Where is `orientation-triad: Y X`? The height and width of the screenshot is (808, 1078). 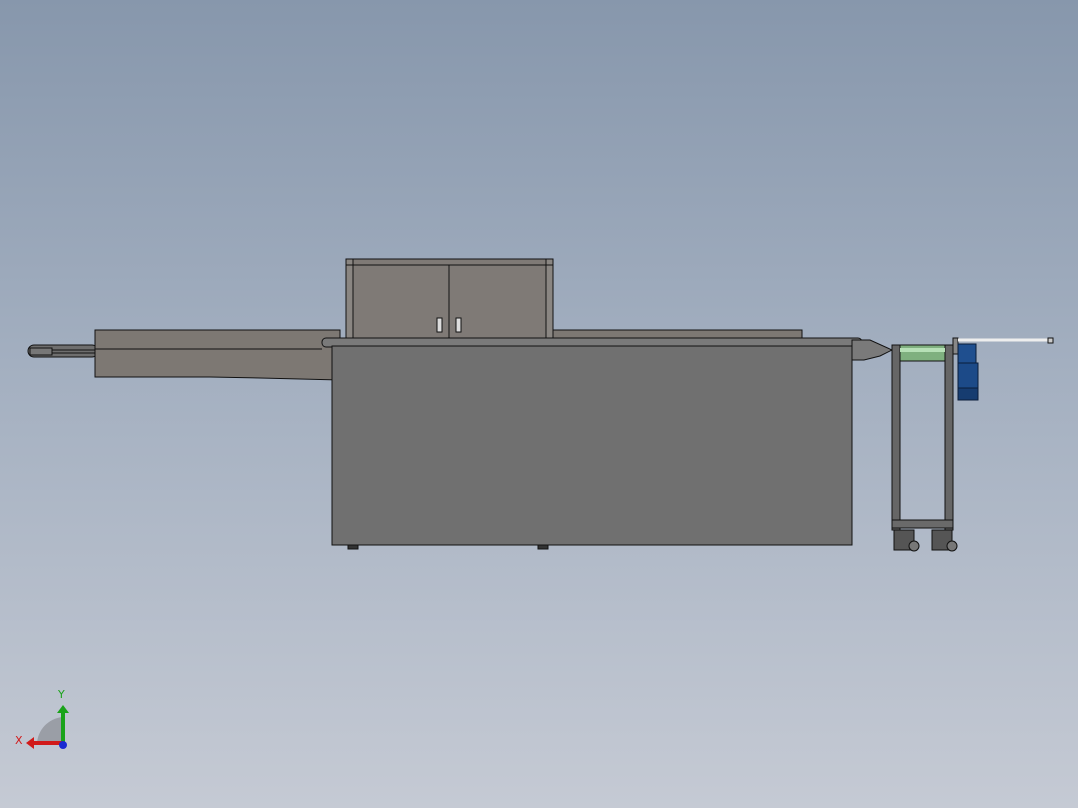 orientation-triad: Y X is located at coordinates (42, 718).